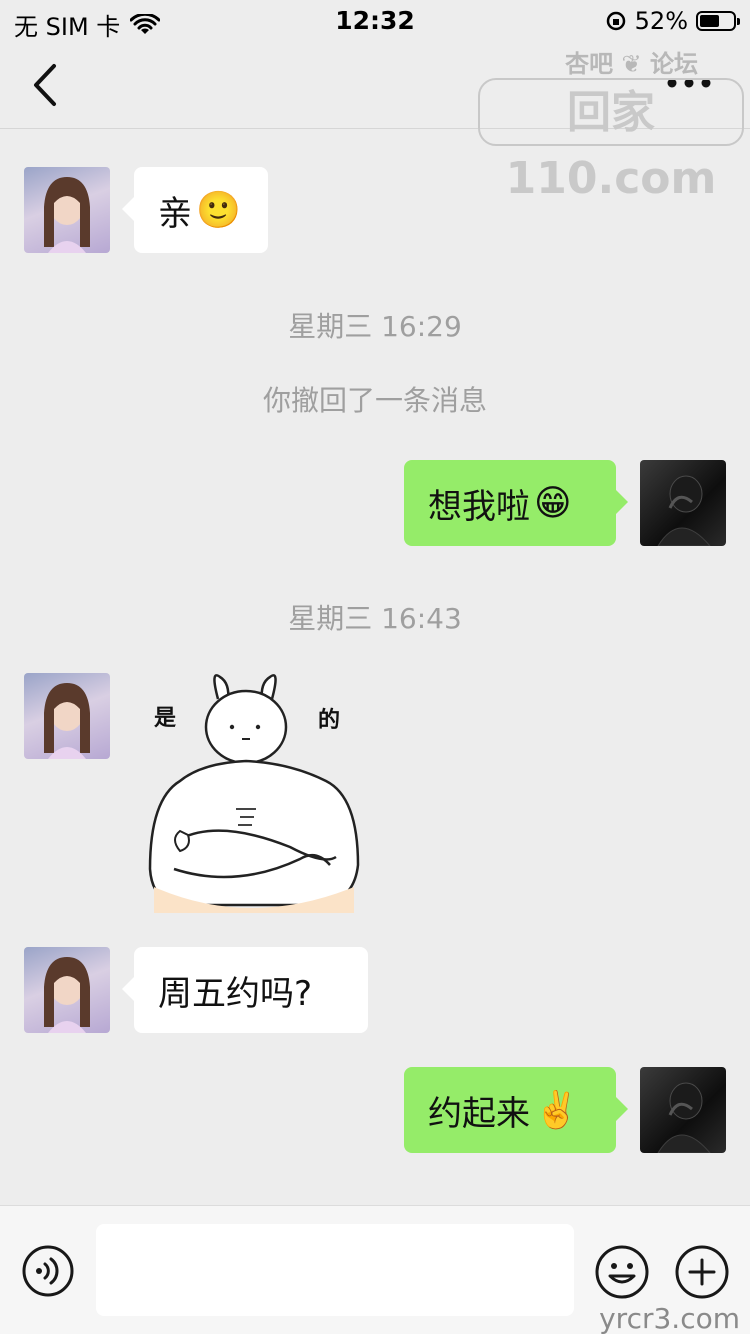 The width and height of the screenshot is (750, 1334). I want to click on smile-emoji-icon: 🙂, so click(218, 210).